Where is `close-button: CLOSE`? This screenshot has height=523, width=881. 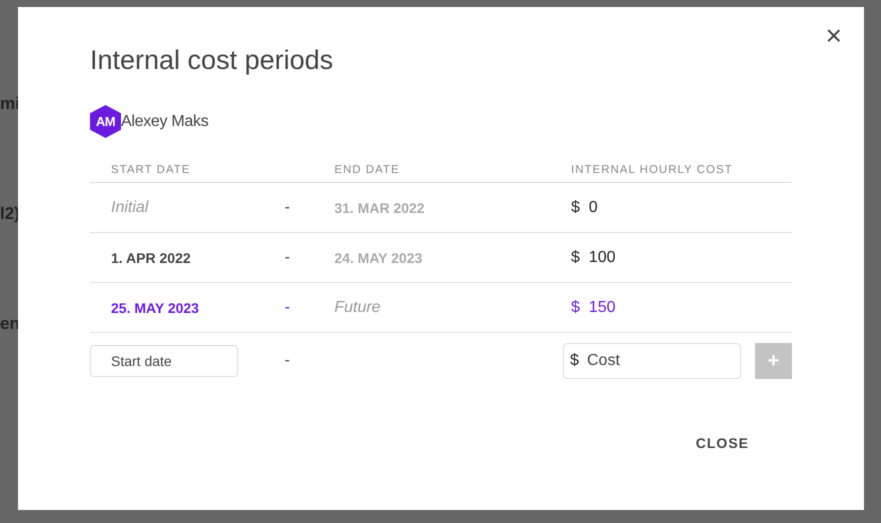
close-button: CLOSE is located at coordinates (722, 443).